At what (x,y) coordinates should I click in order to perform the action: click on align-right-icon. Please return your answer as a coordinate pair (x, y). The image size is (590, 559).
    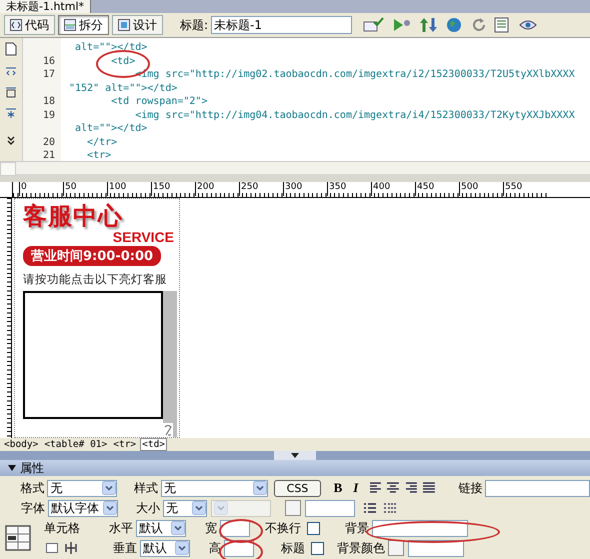
    Looking at the image, I should click on (411, 488).